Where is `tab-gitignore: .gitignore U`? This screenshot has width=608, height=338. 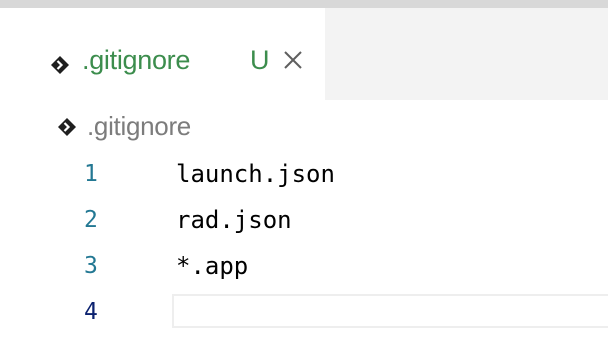
tab-gitignore: .gitignore U is located at coordinates (162, 54).